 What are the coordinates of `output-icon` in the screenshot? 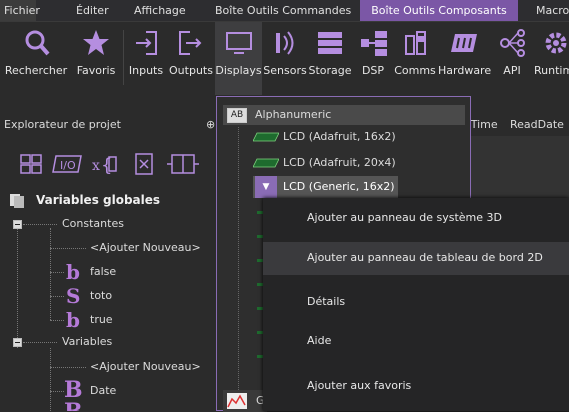 It's located at (190, 43).